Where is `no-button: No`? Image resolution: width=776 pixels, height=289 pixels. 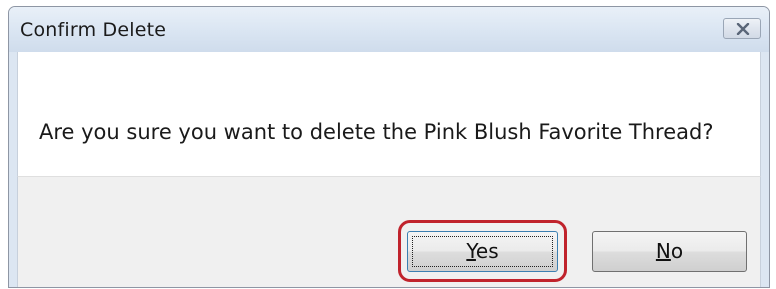
no-button: No is located at coordinates (669, 251).